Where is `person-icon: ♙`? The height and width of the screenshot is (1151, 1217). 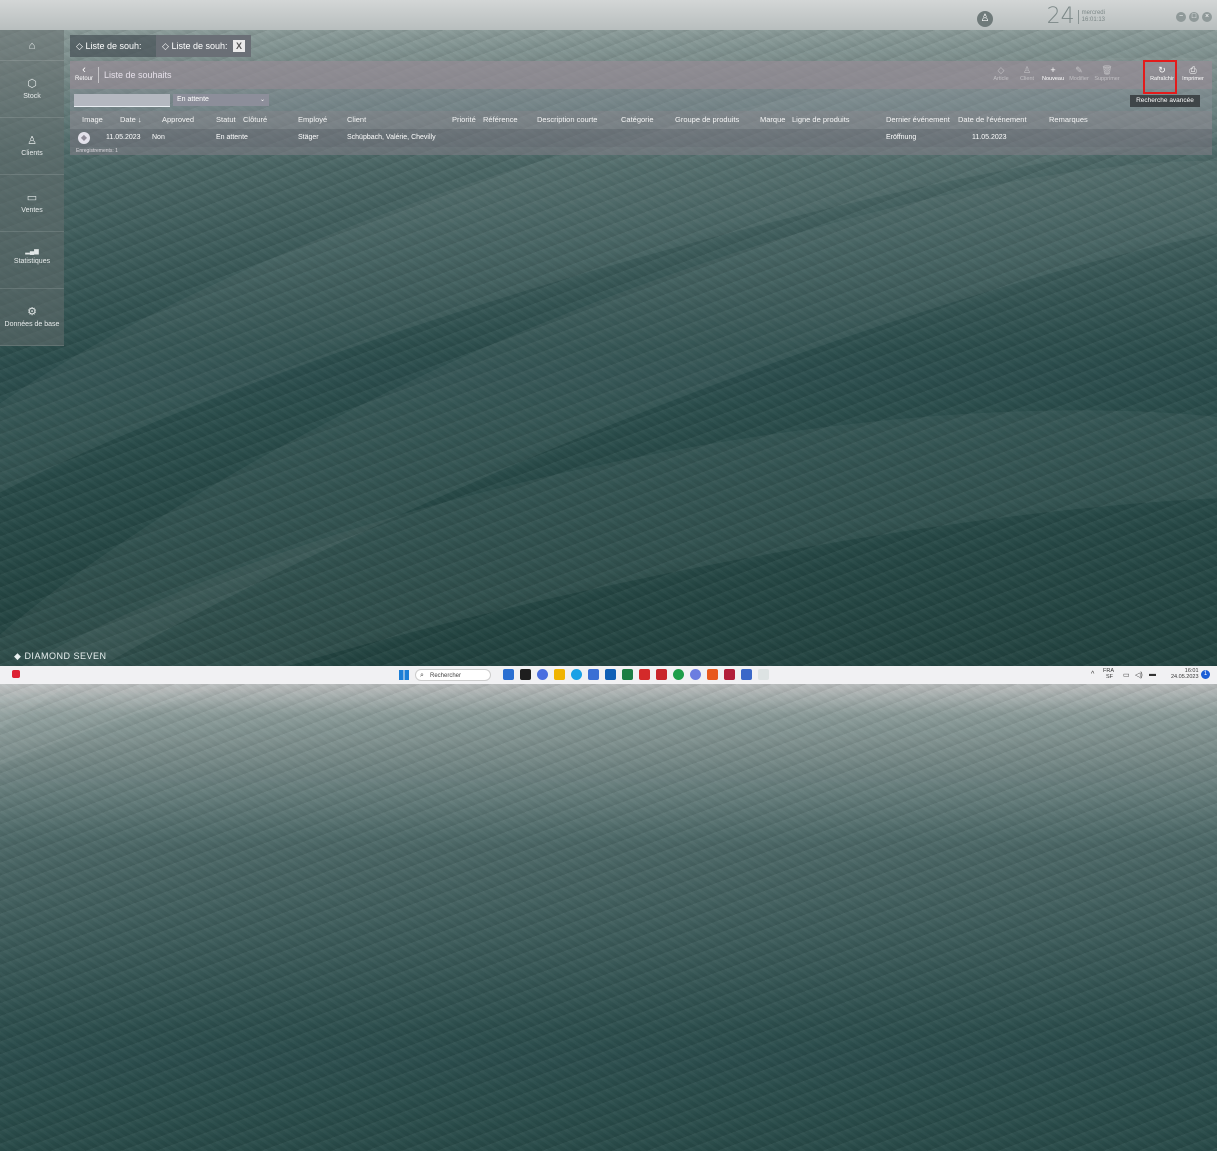
person-icon: ♙ is located at coordinates (1027, 70).